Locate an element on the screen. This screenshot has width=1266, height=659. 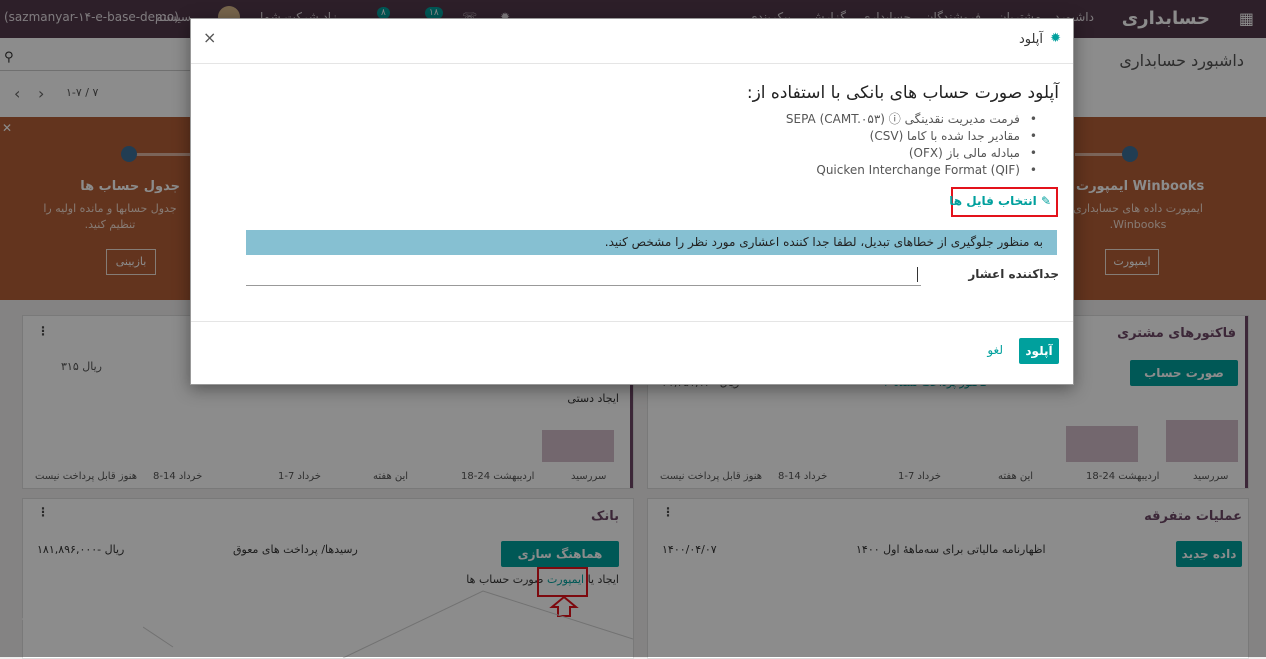
format-item: مبادله مالی باز (OFX) is located at coordinates (911, 153).